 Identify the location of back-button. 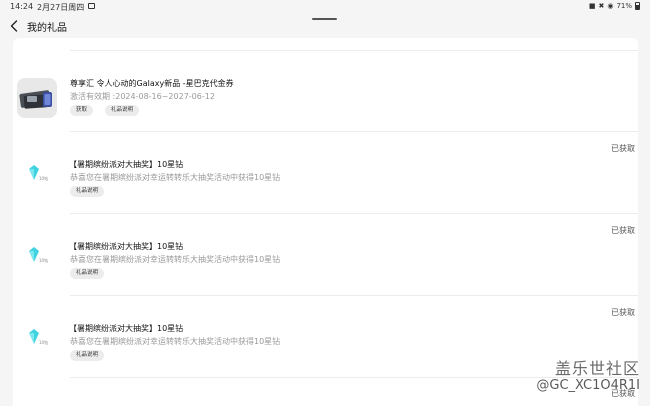
(14, 26).